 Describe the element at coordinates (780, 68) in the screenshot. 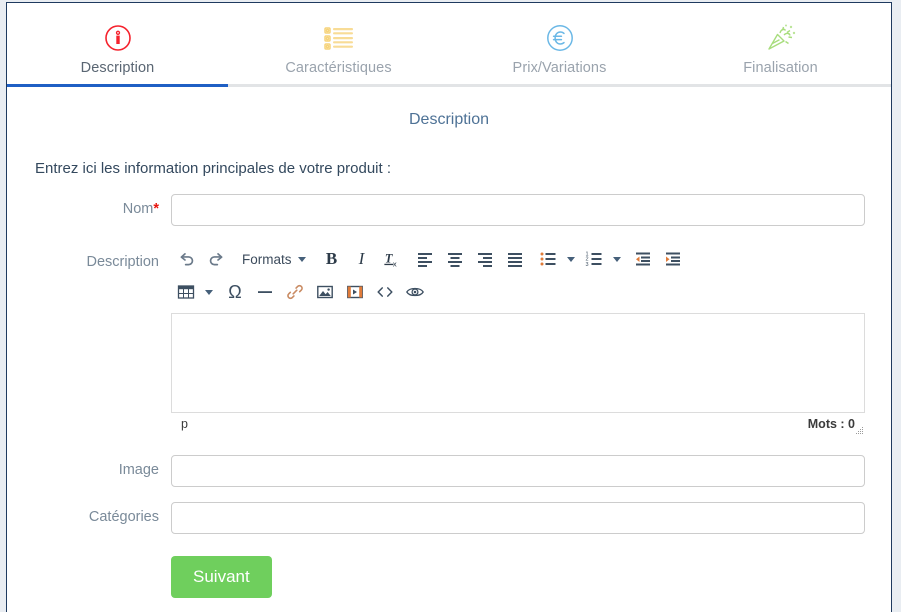

I see `tab-finalisation-label: Finalisation` at that location.